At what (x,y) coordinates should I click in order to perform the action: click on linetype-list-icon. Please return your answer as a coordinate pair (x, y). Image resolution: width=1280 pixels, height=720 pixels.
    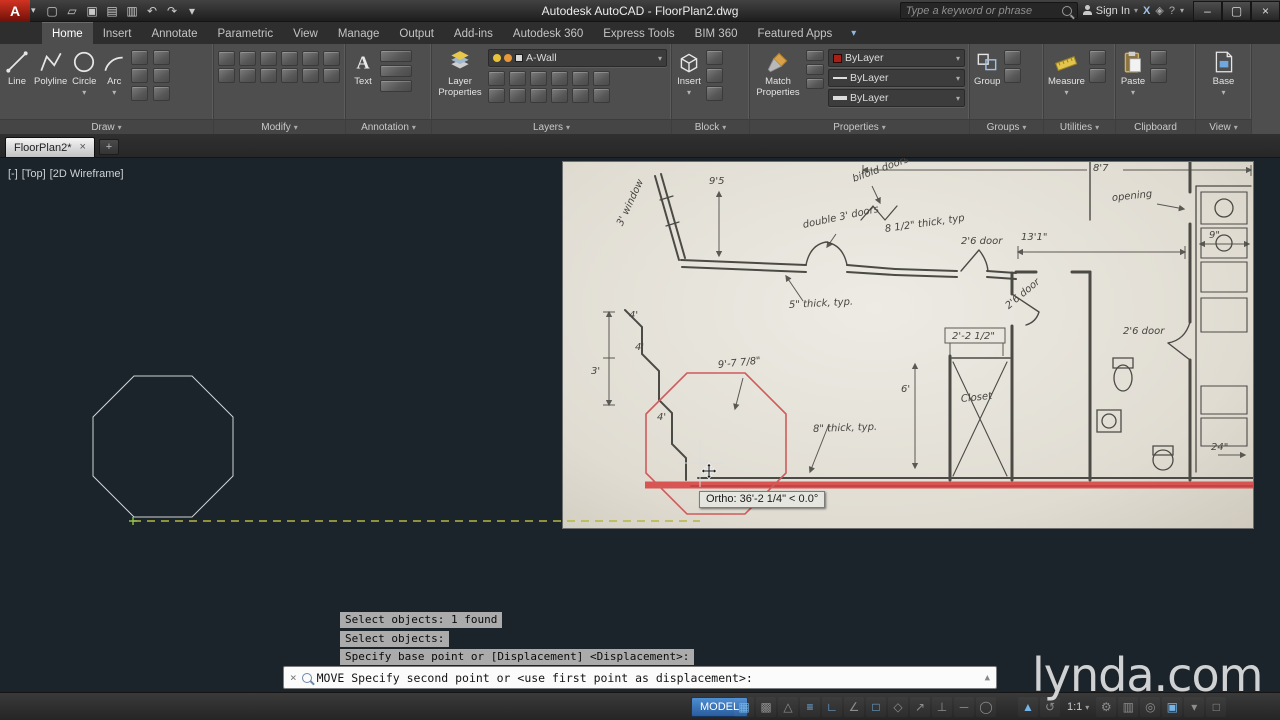
    Looking at the image, I should click on (815, 69).